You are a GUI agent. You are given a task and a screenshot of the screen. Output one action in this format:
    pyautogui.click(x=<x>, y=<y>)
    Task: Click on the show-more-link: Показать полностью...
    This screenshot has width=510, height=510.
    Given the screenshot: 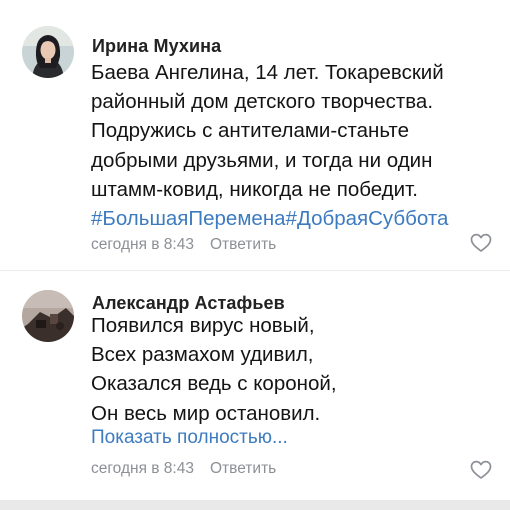 What is the action you would take?
    pyautogui.click(x=189, y=438)
    